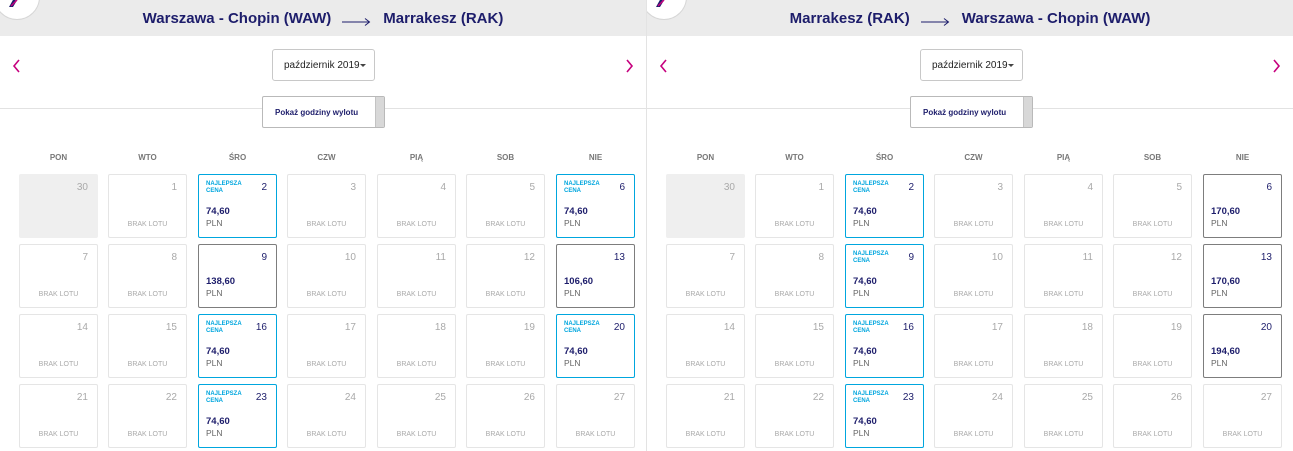  What do you see at coordinates (729, 397) in the screenshot?
I see `day-number: 21` at bounding box center [729, 397].